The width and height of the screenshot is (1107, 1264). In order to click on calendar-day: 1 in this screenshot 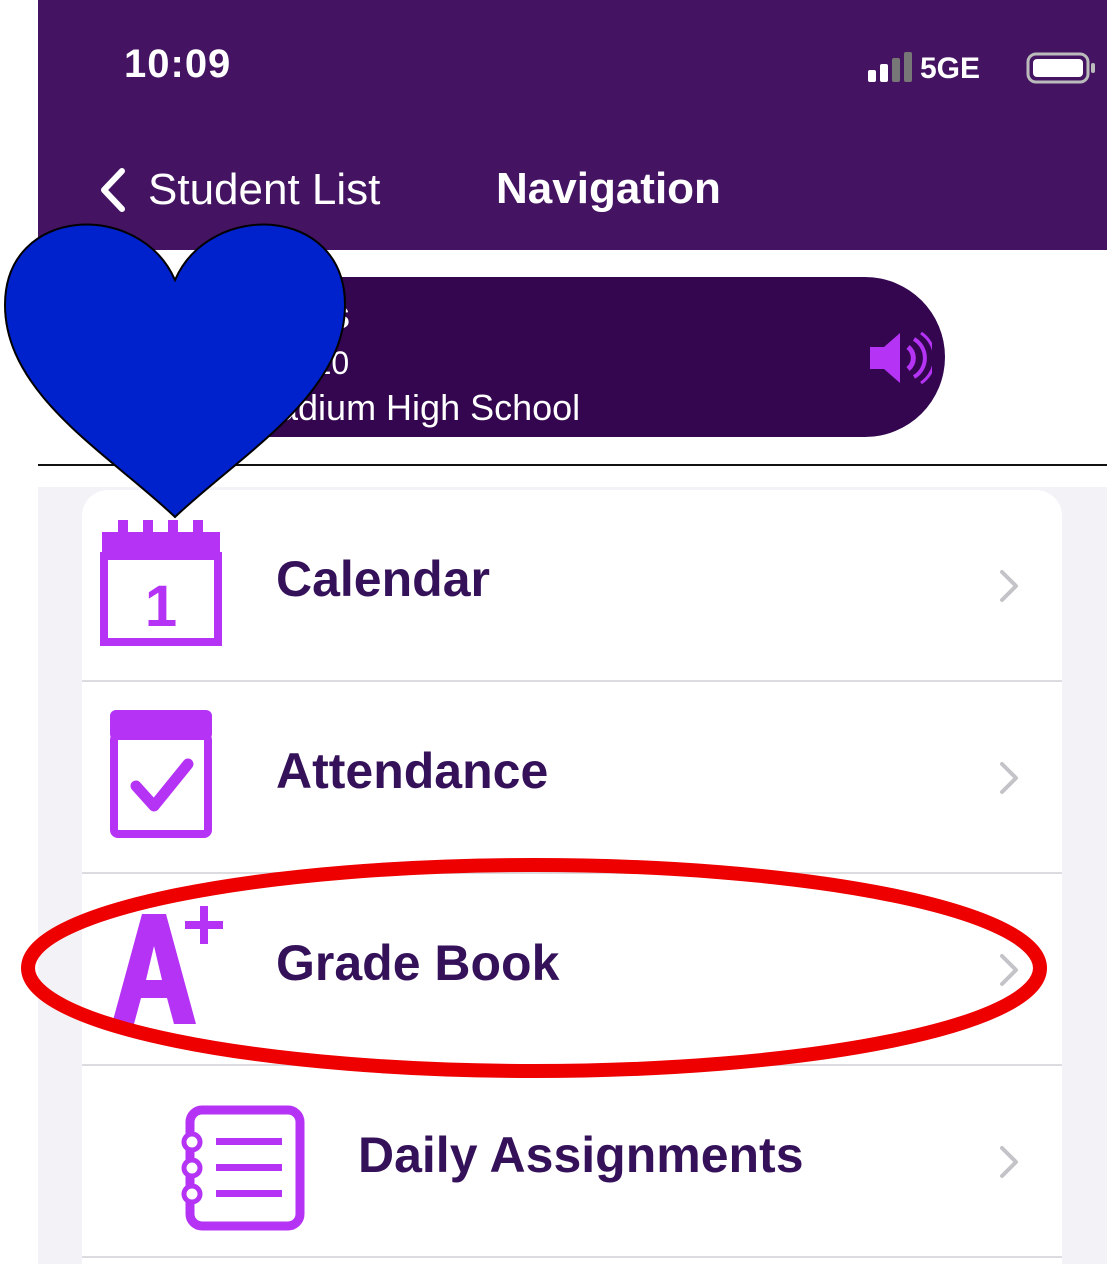, I will do `click(161, 606)`.